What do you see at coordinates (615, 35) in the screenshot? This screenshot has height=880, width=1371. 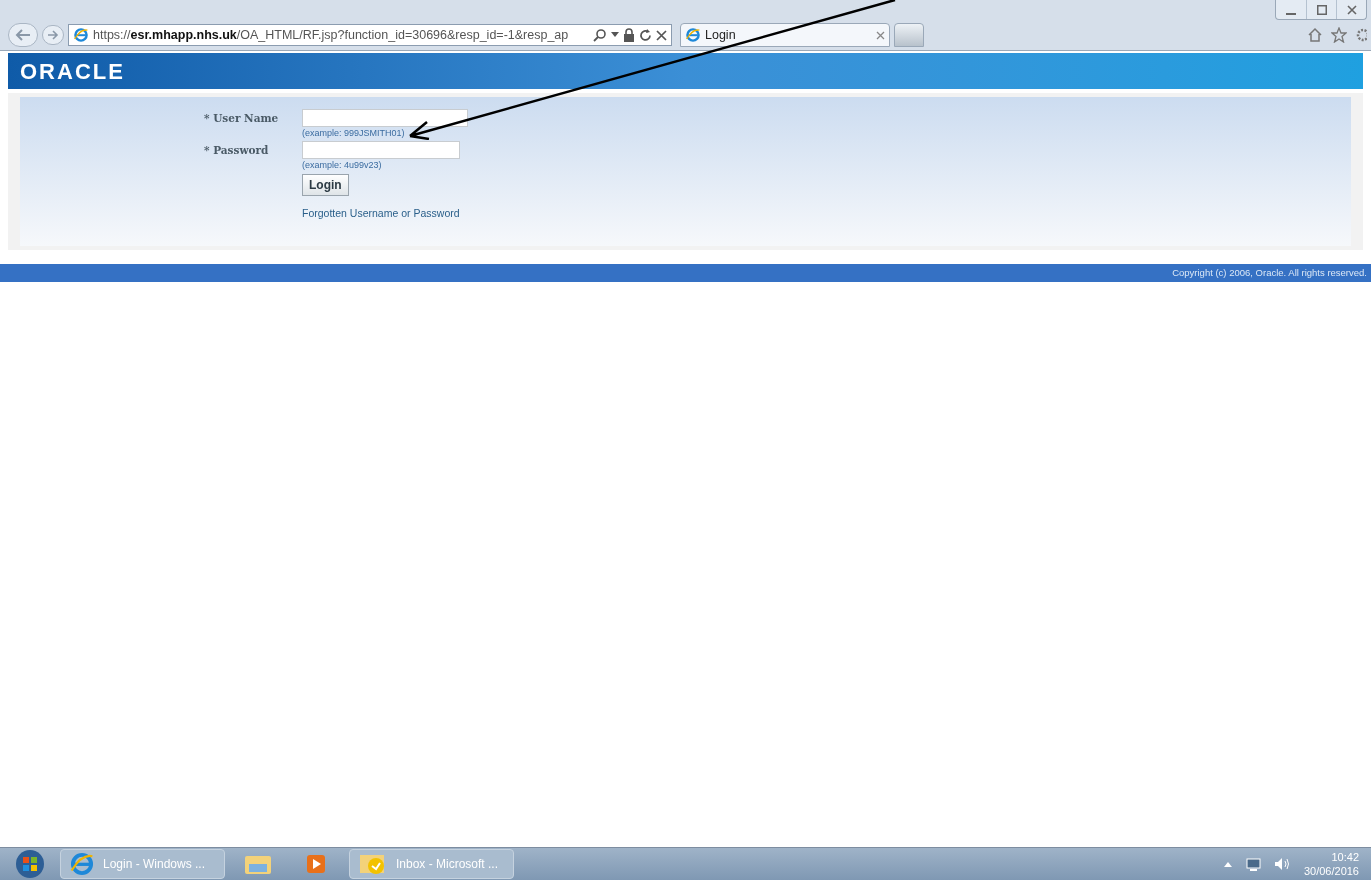 I see `dropdown-caret-icon` at bounding box center [615, 35].